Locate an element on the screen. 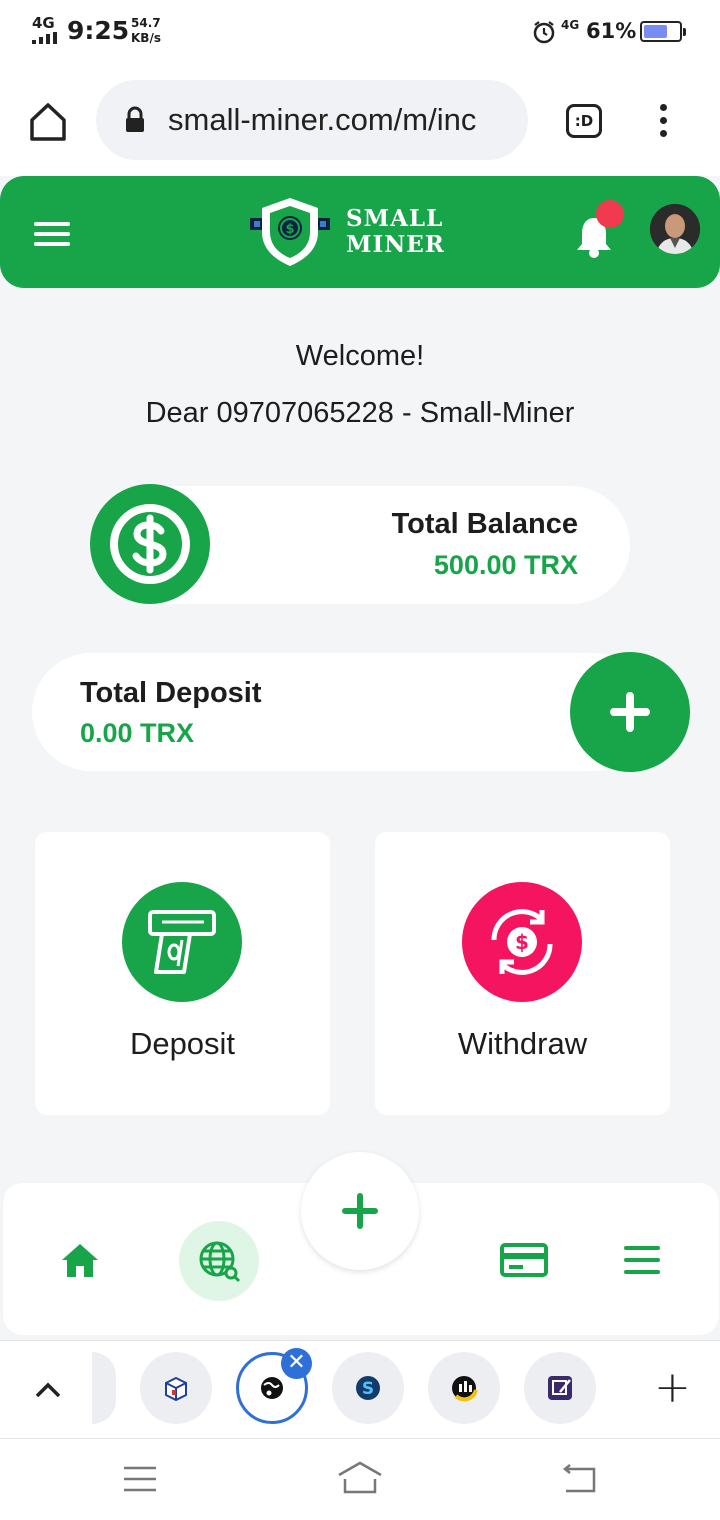 This screenshot has height=1520, width=720. hamburger-menu-icon is located at coordinates (52, 234).